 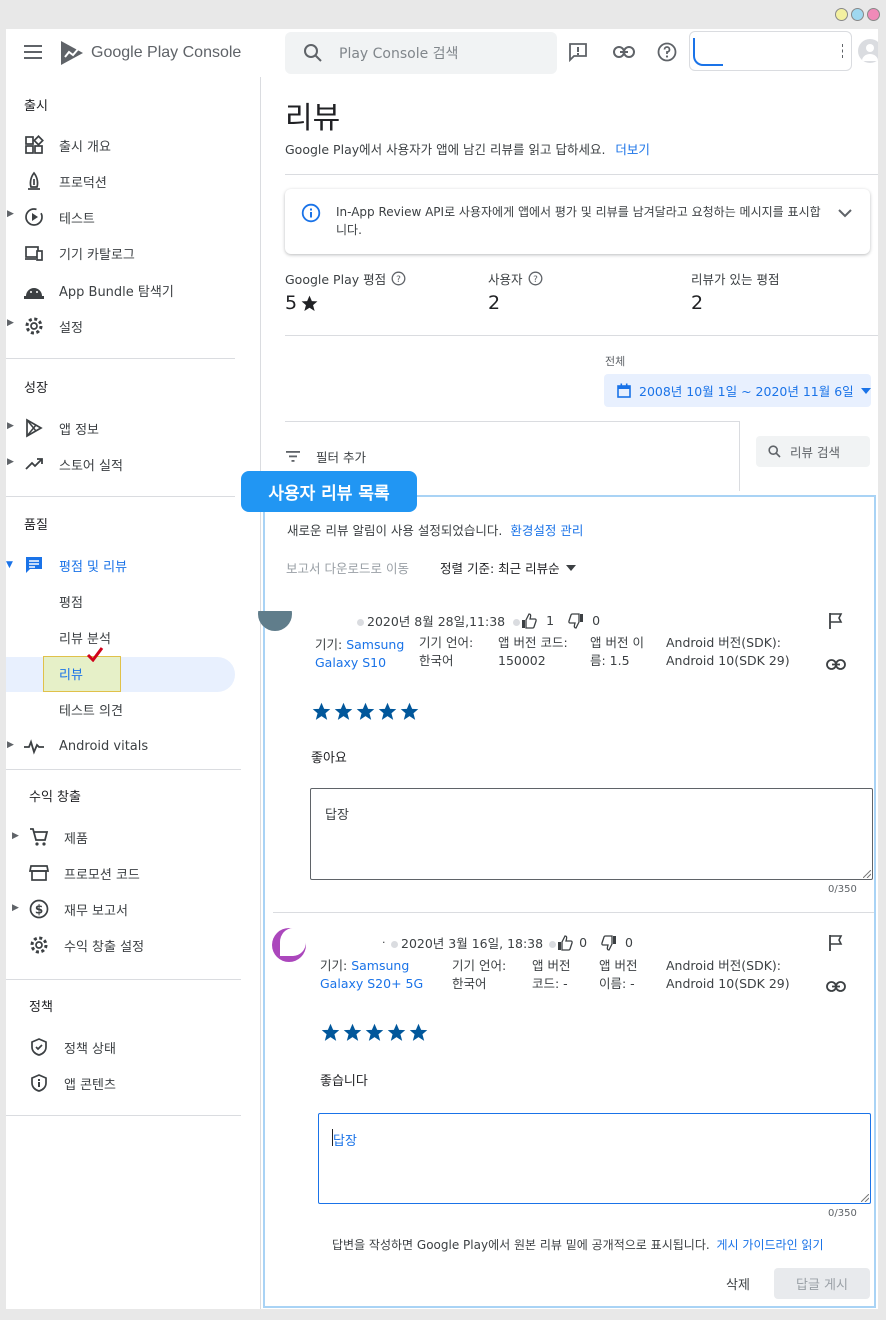 I want to click on review-device: 기기: Samsung Galaxy S10, so click(x=359, y=654).